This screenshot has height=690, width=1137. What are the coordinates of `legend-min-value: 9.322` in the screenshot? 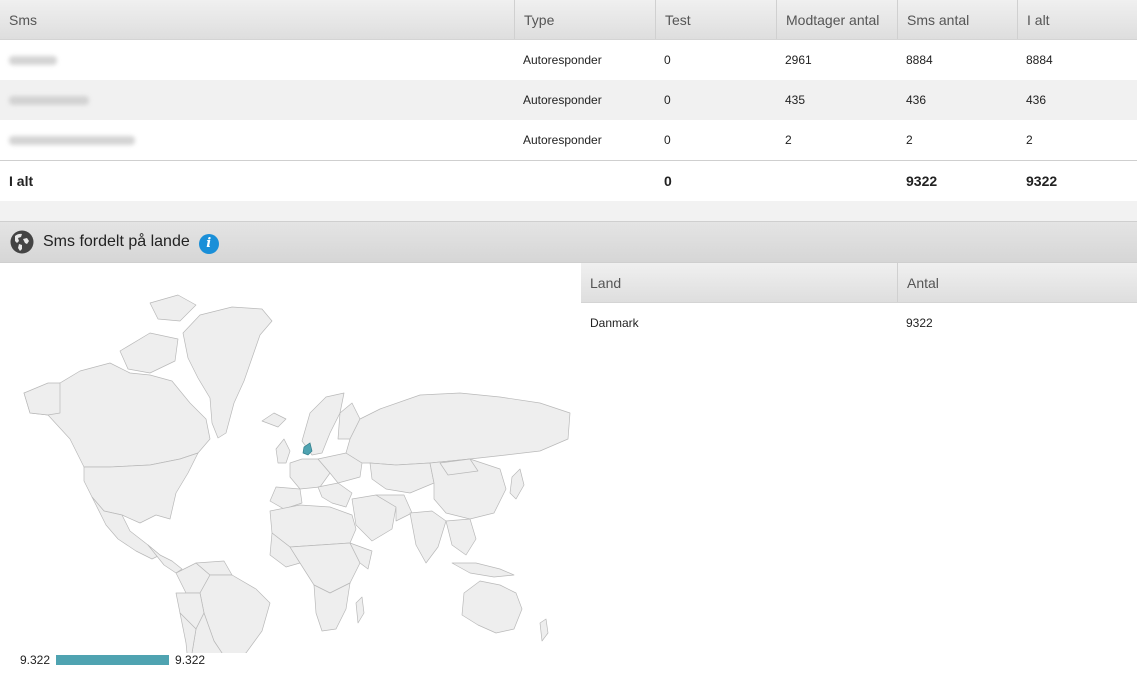 It's located at (35, 660).